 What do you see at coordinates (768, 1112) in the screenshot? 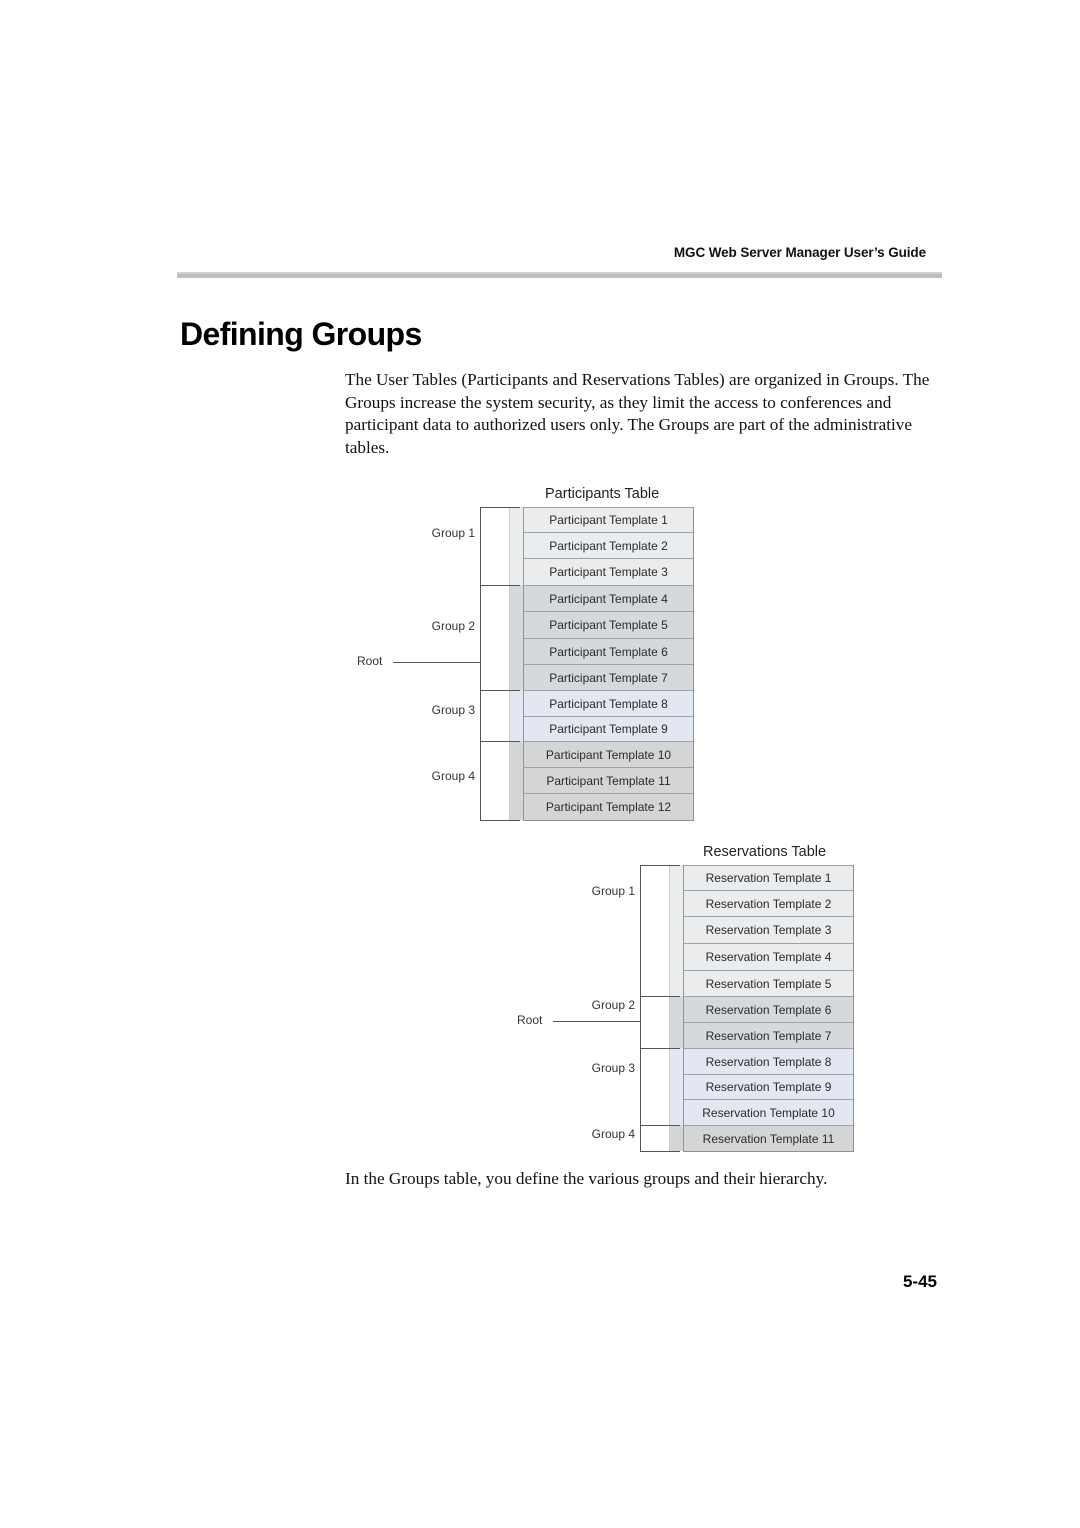
I see `template-row: Reservation Template 10` at bounding box center [768, 1112].